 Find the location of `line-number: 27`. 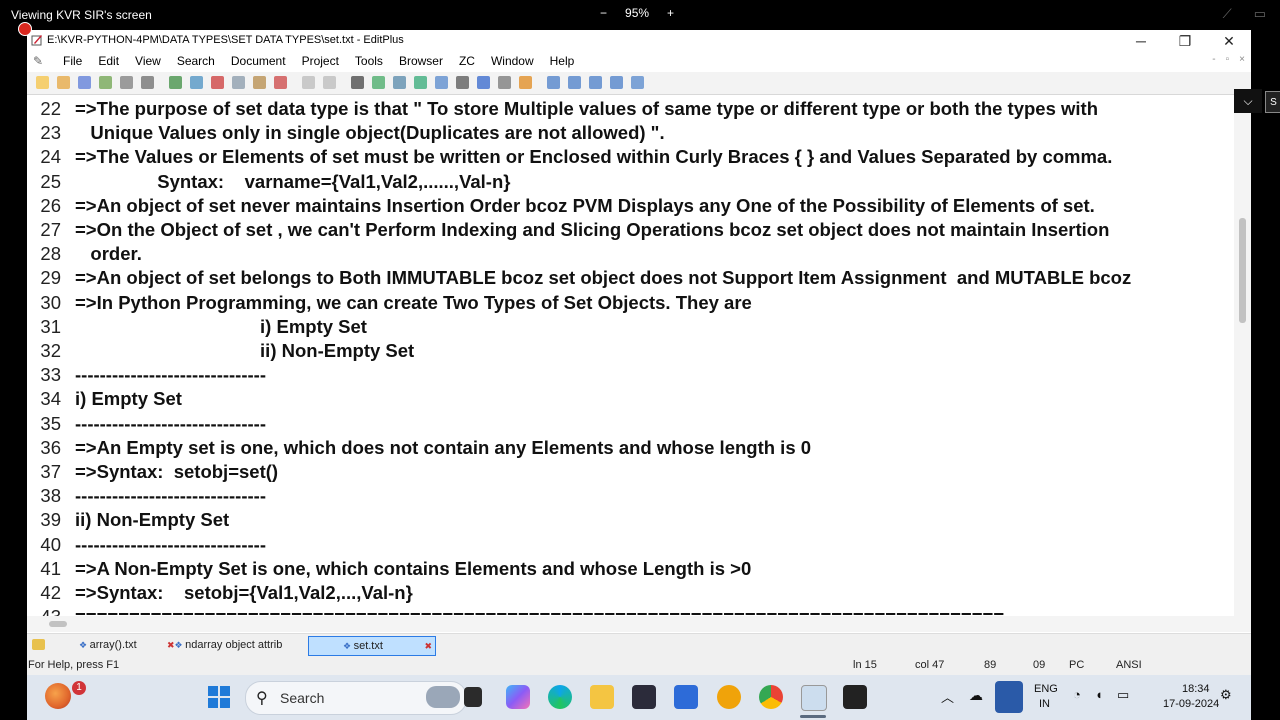

line-number: 27 is located at coordinates (50, 229).